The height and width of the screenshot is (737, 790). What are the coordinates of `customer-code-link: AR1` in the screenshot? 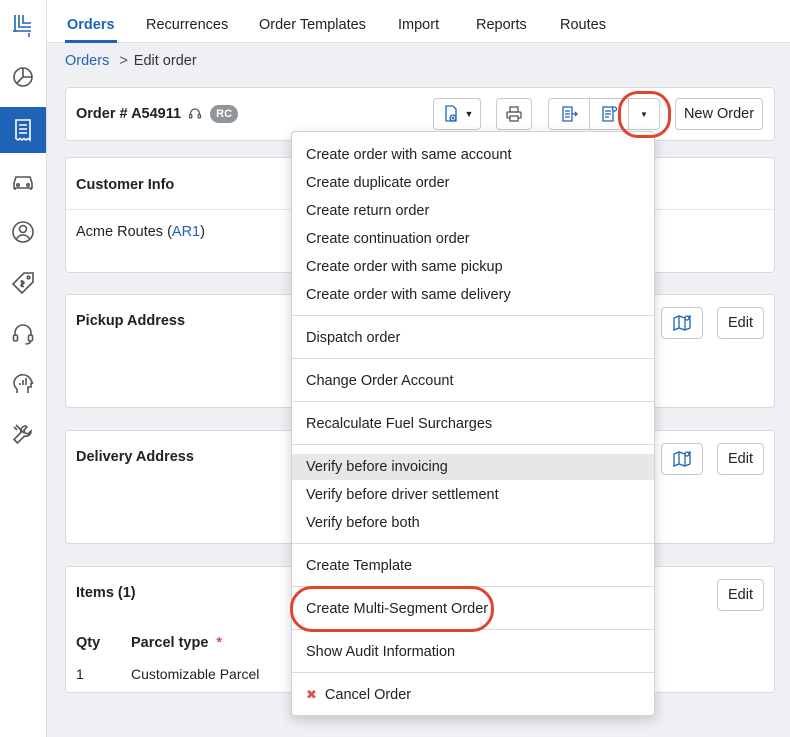 It's located at (186, 232).